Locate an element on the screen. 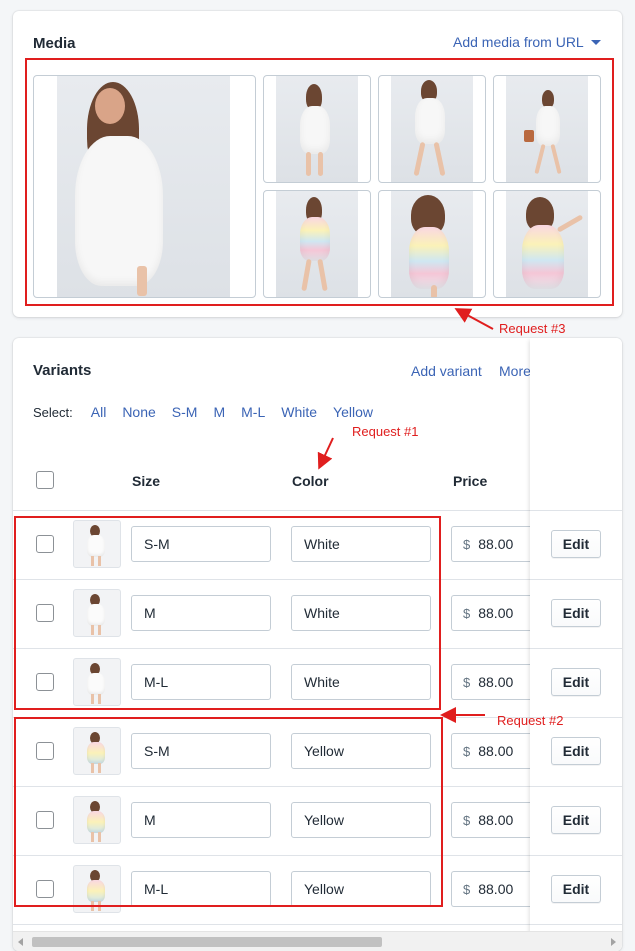 The width and height of the screenshot is (635, 951). request1-label: Request #1 is located at coordinates (385, 431).